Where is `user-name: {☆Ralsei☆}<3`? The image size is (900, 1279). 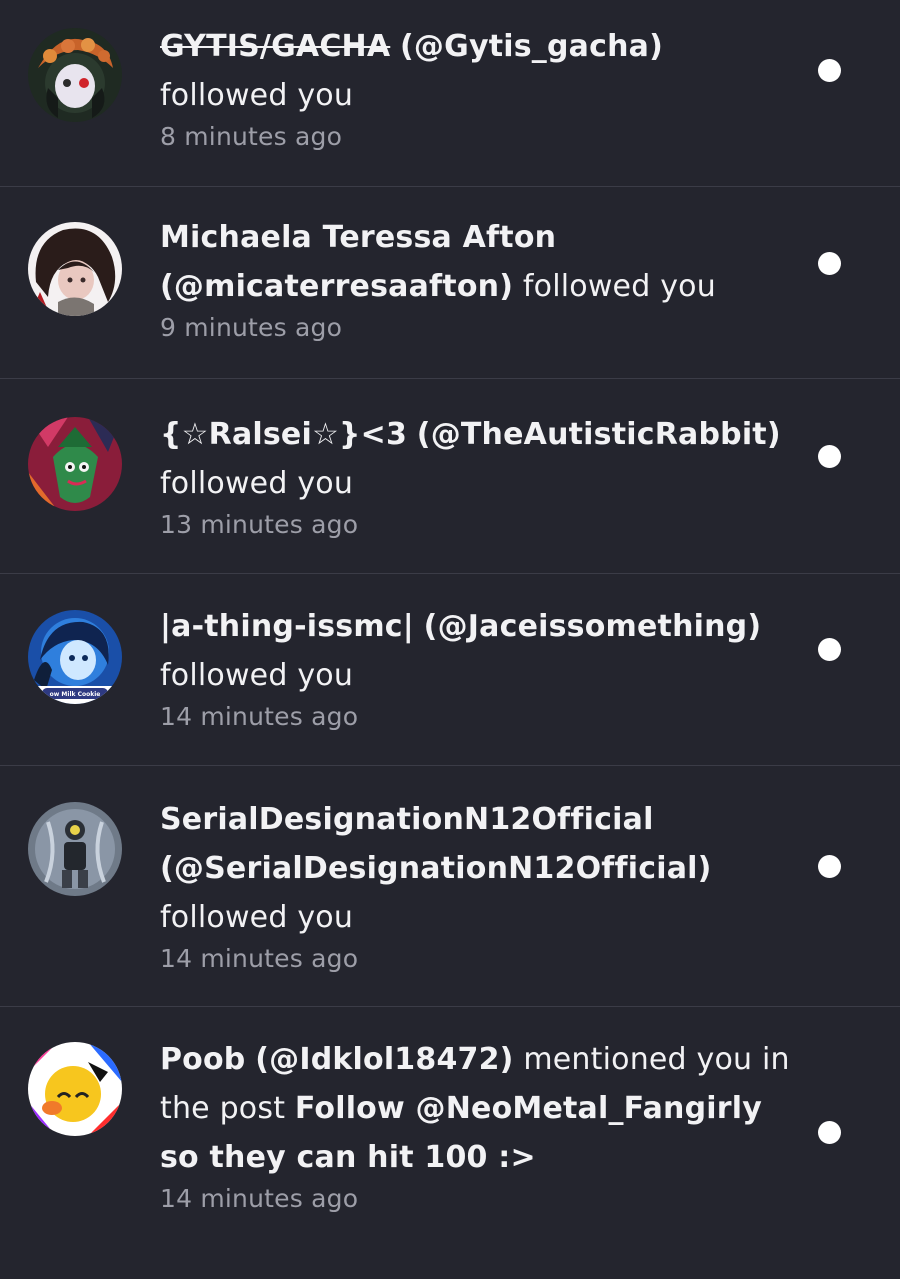 user-name: {☆Ralsei☆}<3 is located at coordinates (283, 434).